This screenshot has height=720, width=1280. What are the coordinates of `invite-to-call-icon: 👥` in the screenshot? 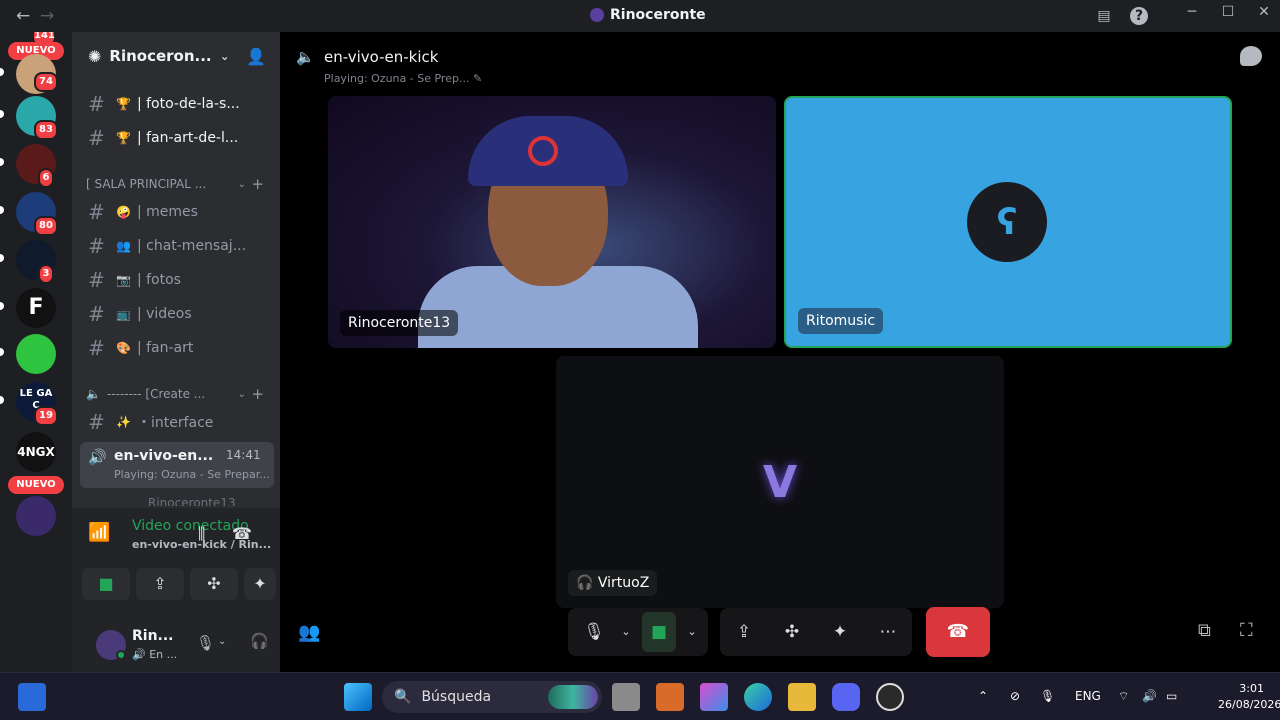 It's located at (309, 632).